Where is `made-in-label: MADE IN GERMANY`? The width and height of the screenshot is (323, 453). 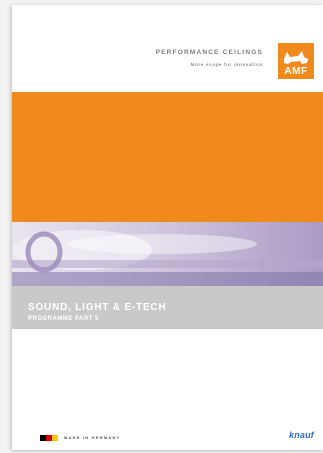 made-in-label: MADE IN GERMANY is located at coordinates (92, 437).